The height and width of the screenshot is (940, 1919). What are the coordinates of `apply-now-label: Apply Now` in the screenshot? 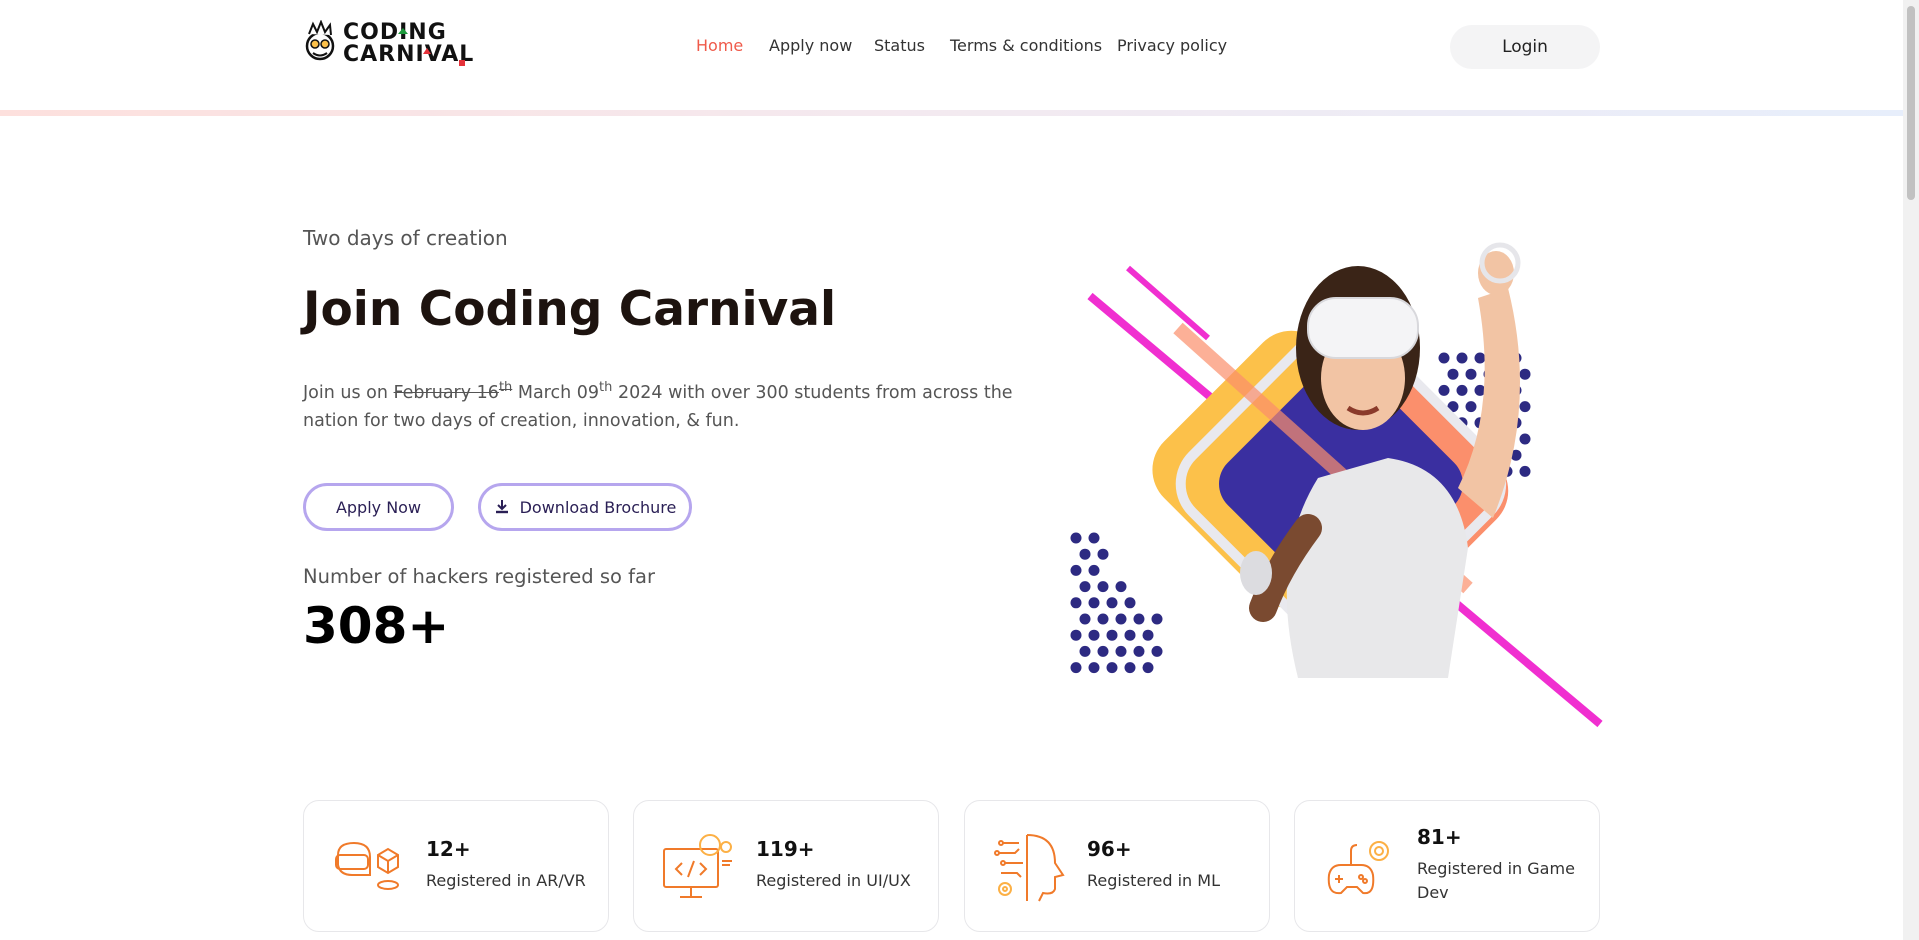 It's located at (378, 507).